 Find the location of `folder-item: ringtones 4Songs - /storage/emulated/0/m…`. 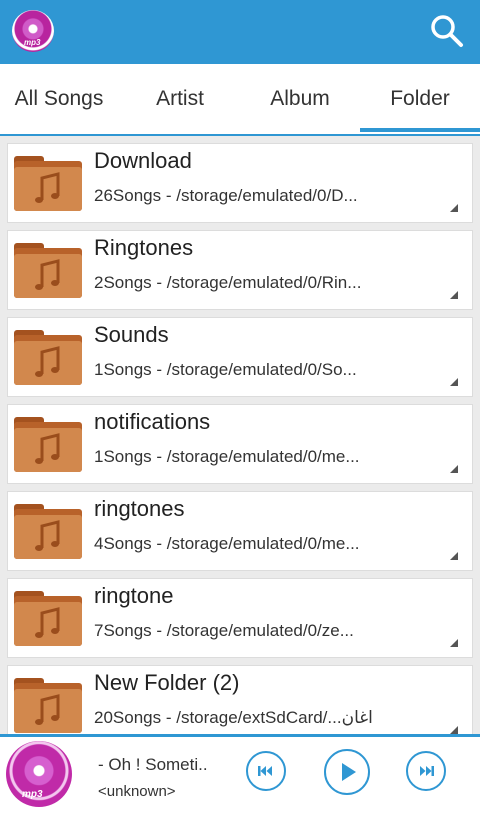

folder-item: ringtones 4Songs - /storage/emulated/0/m… is located at coordinates (240, 531).